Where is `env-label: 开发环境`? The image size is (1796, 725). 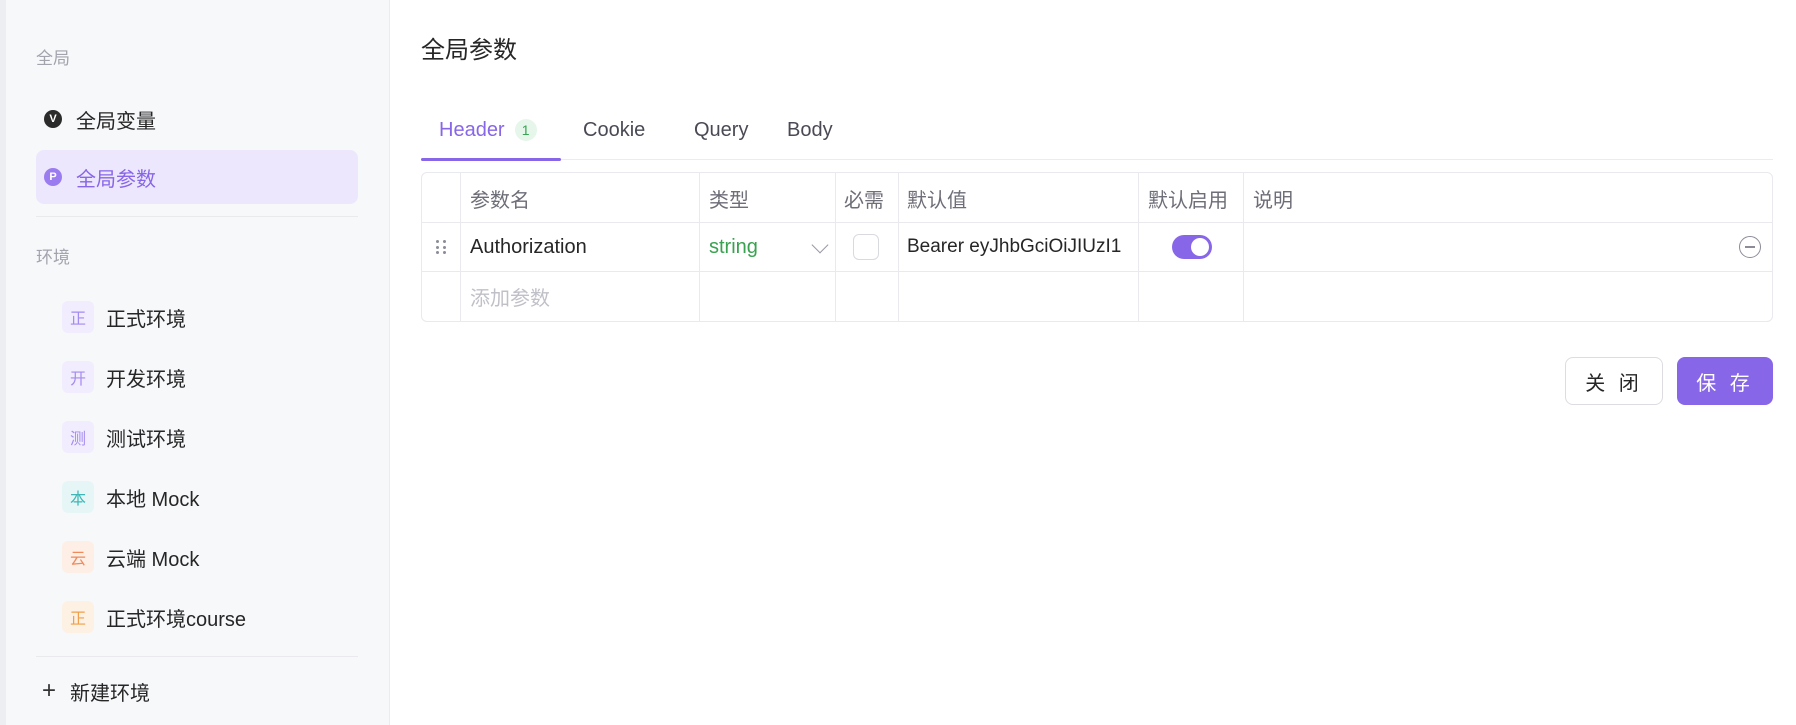
env-label: 开发环境 is located at coordinates (146, 379).